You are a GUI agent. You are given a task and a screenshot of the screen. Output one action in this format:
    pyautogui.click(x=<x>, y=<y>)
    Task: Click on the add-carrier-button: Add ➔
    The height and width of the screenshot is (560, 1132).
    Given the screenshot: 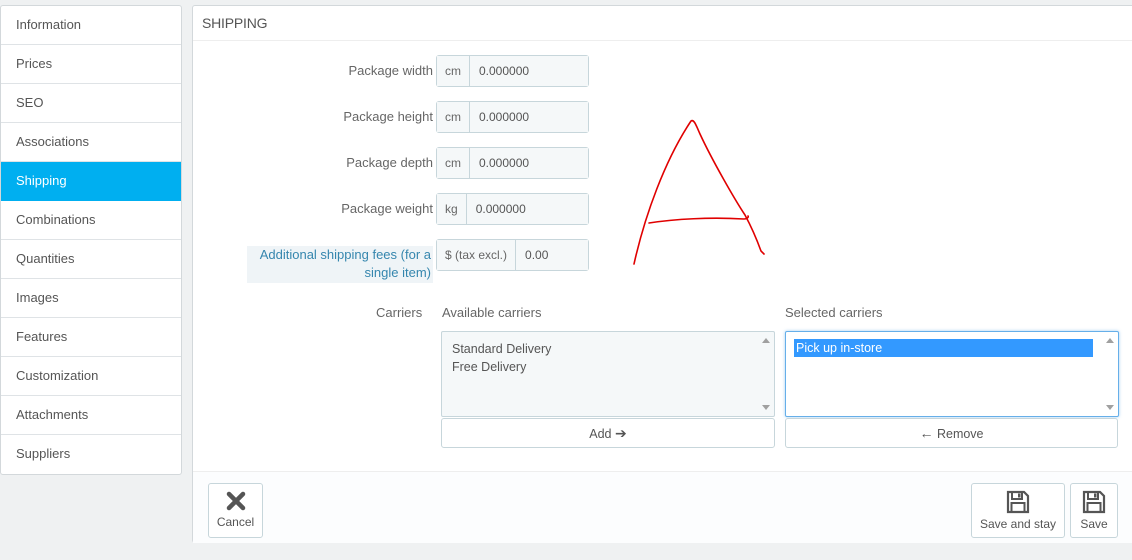 What is the action you would take?
    pyautogui.click(x=608, y=433)
    